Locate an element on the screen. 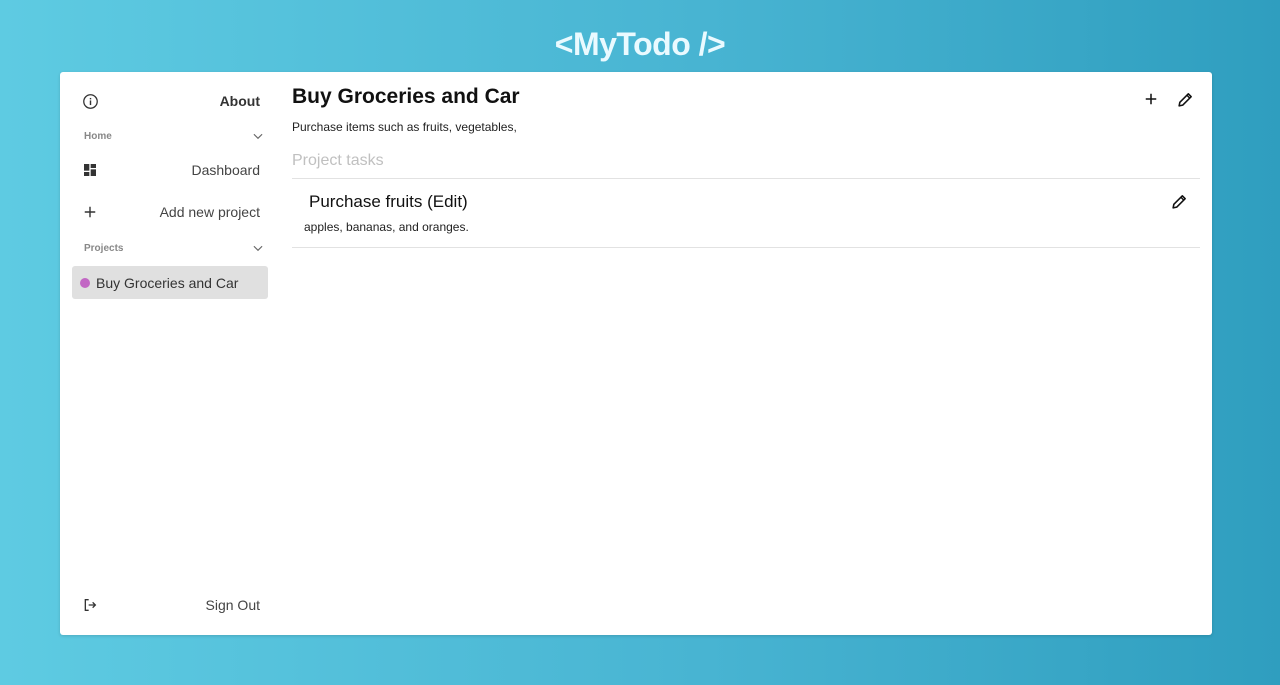 The image size is (1280, 685). sign-out-button: Sign Out is located at coordinates (170, 605).